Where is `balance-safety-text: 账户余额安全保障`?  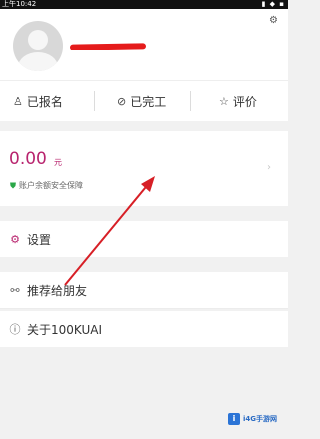
balance-safety-text: 账户余额安全保障 is located at coordinates (51, 185).